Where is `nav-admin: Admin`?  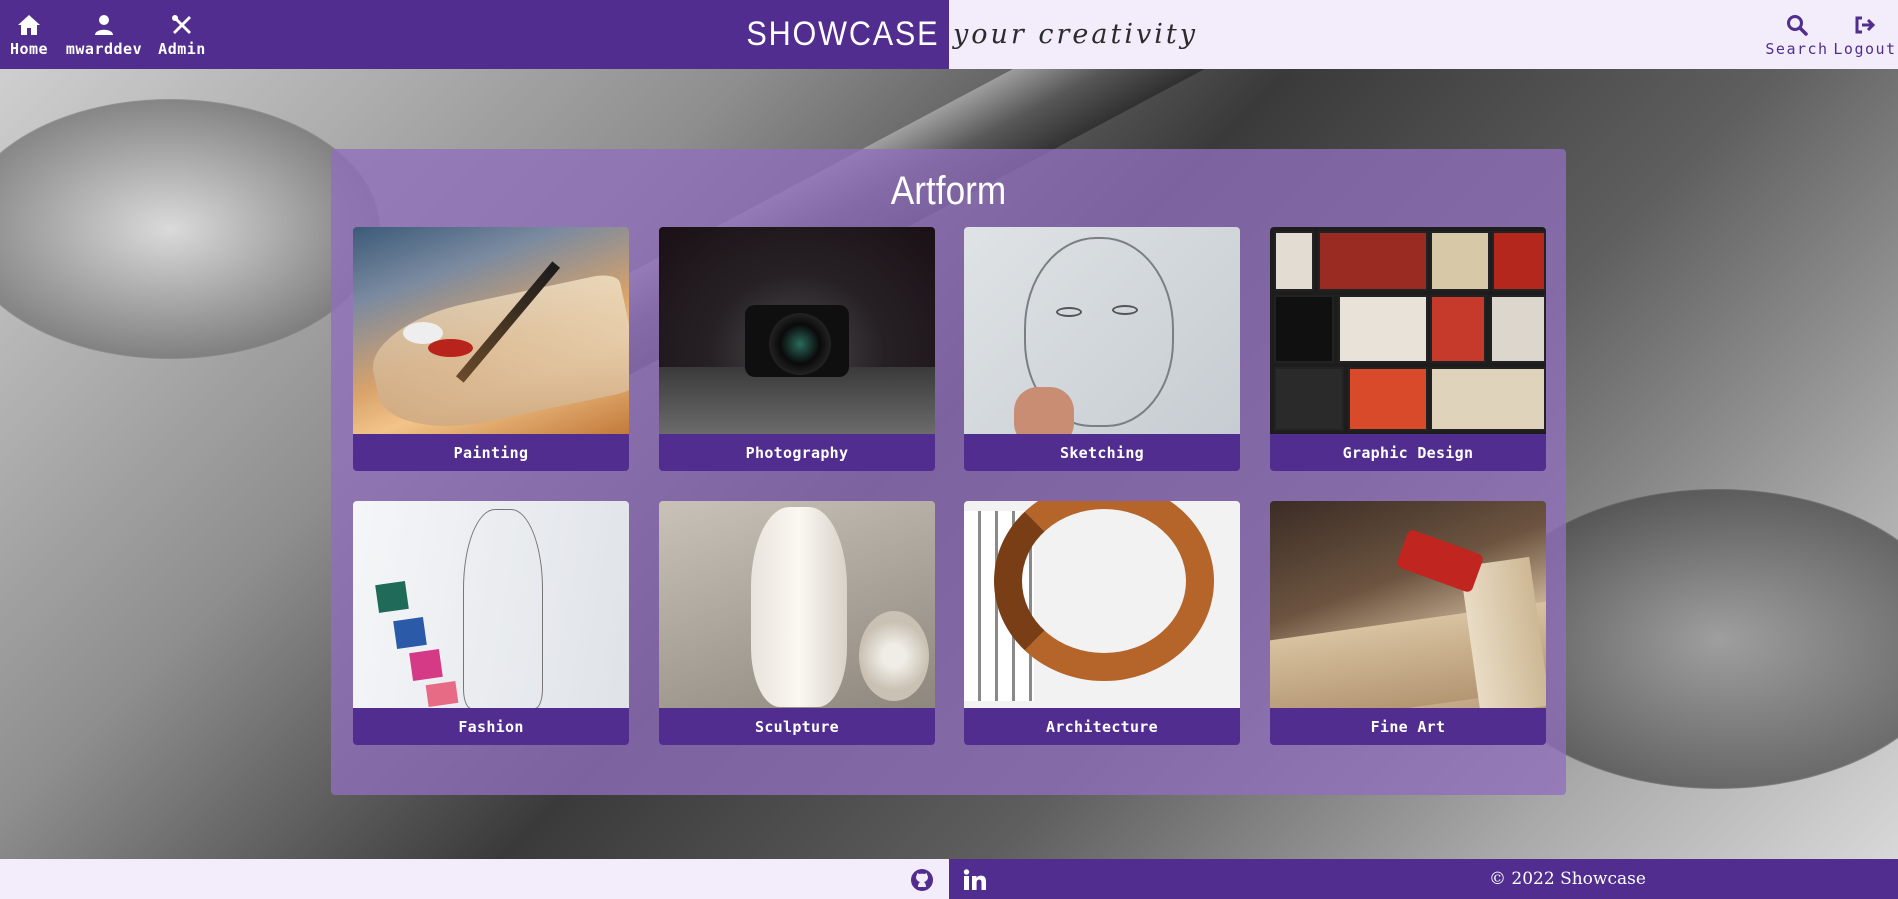 nav-admin: Admin is located at coordinates (182, 34).